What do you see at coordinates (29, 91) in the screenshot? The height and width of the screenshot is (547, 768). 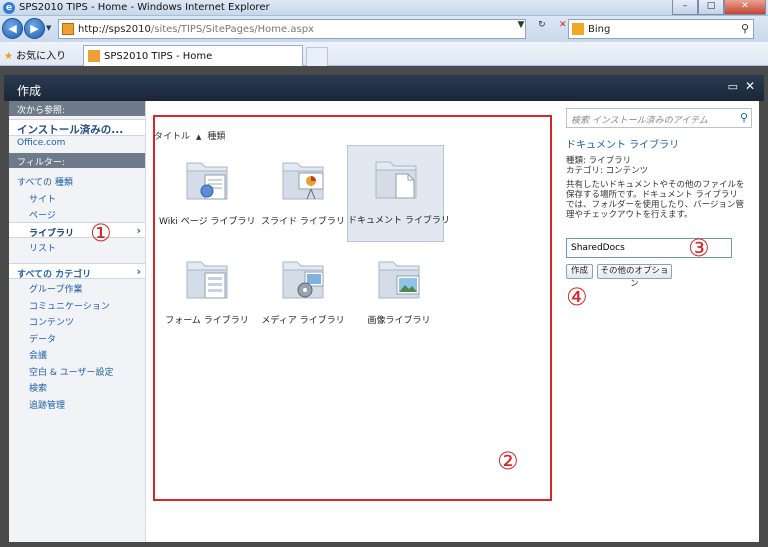 I see `dialog-title: 作成` at bounding box center [29, 91].